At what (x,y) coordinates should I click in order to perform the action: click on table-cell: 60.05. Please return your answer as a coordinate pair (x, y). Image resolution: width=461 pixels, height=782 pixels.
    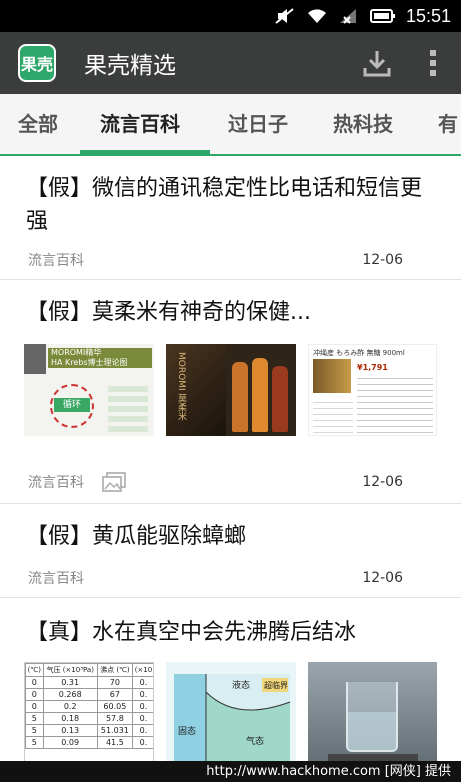
    Looking at the image, I should click on (114, 706).